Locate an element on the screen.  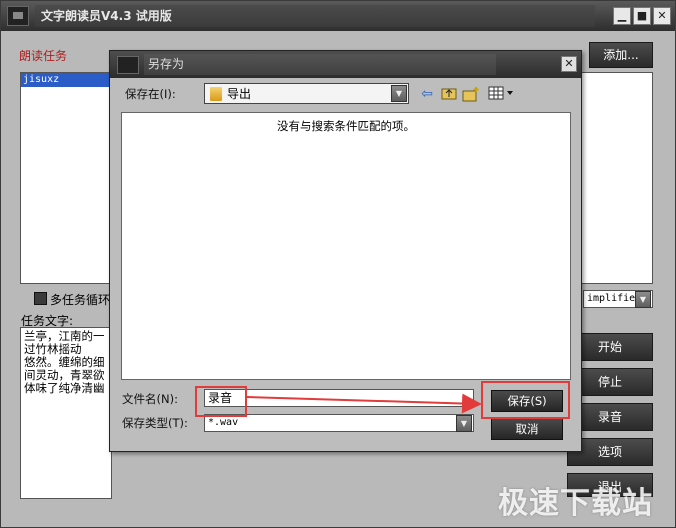
watermark-logo: 极速下载站 is located at coordinates (575, 503).